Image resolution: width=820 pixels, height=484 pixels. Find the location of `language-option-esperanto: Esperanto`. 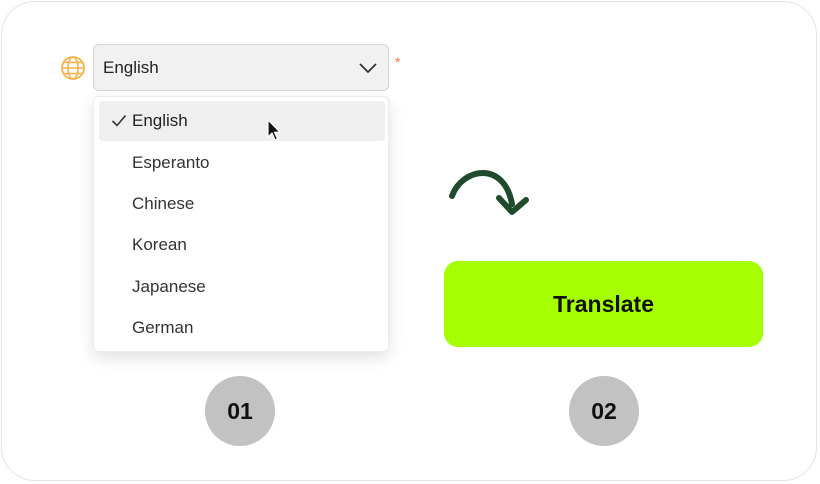

language-option-esperanto: Esperanto is located at coordinates (242, 163).